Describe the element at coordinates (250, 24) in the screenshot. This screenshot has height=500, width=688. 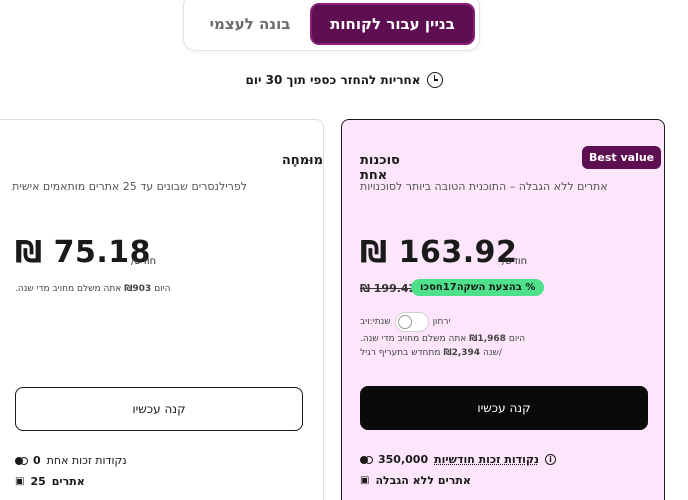
I see `builder-for-self-button: בונה לעצמי` at that location.